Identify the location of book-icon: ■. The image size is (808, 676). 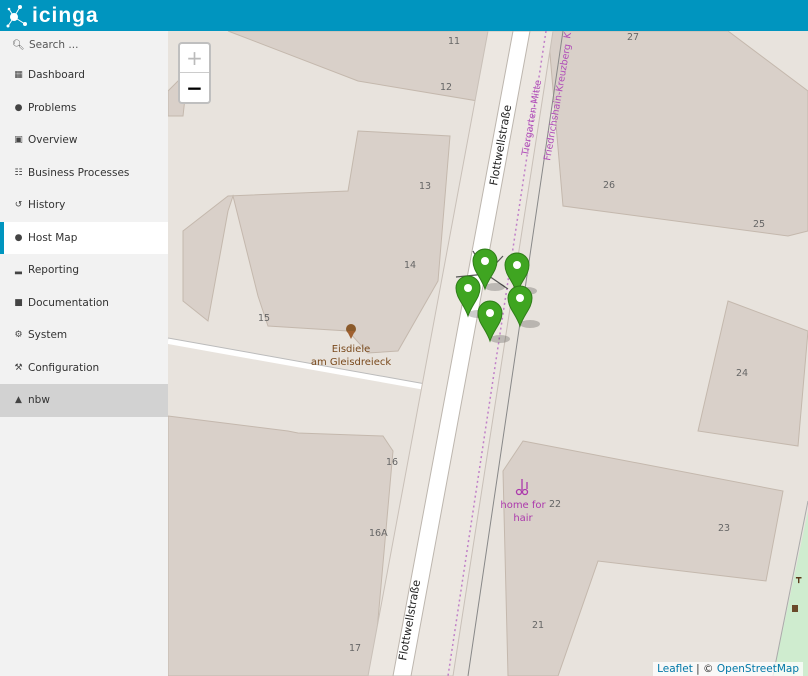
(18, 302).